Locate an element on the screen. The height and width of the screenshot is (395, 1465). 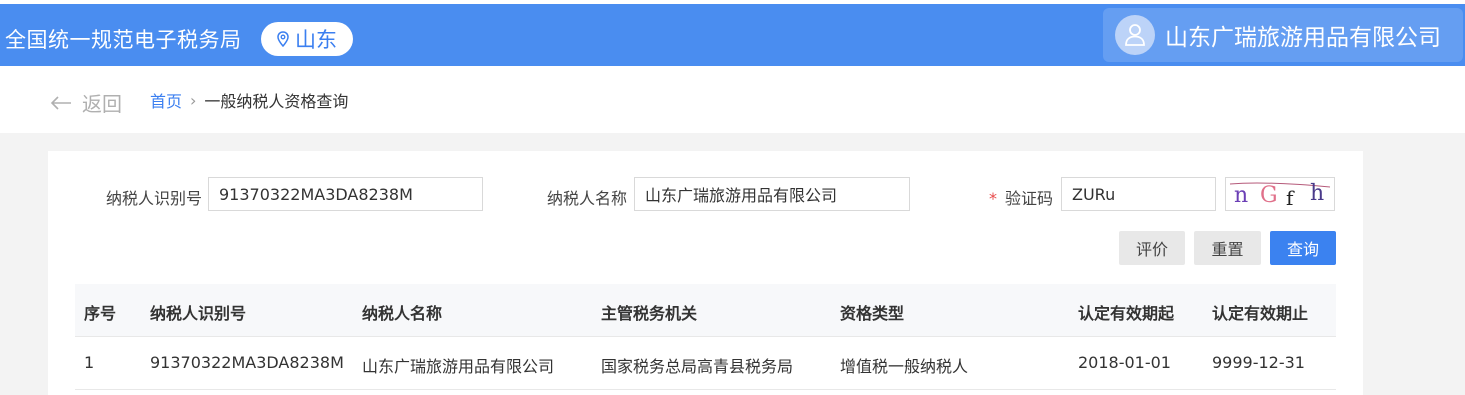
back-button: 返回 is located at coordinates (86, 102).